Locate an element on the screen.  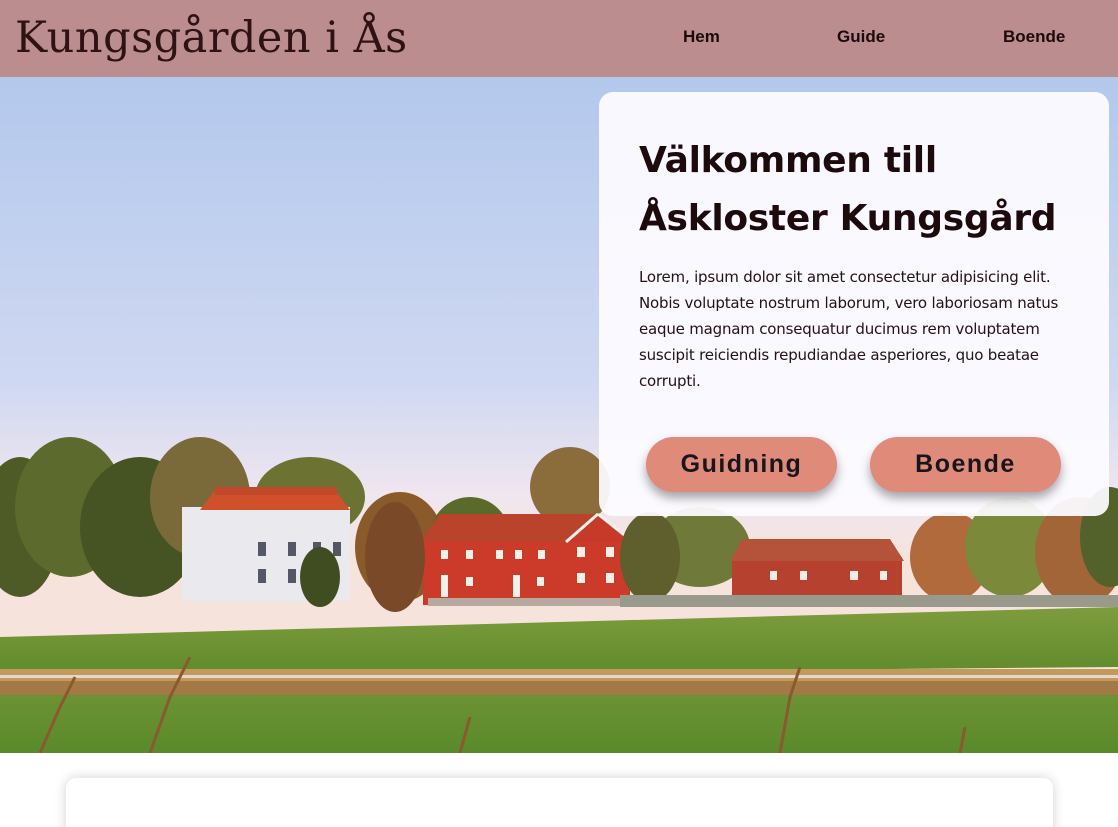
nav-link-stay: Boende is located at coordinates (1034, 37).